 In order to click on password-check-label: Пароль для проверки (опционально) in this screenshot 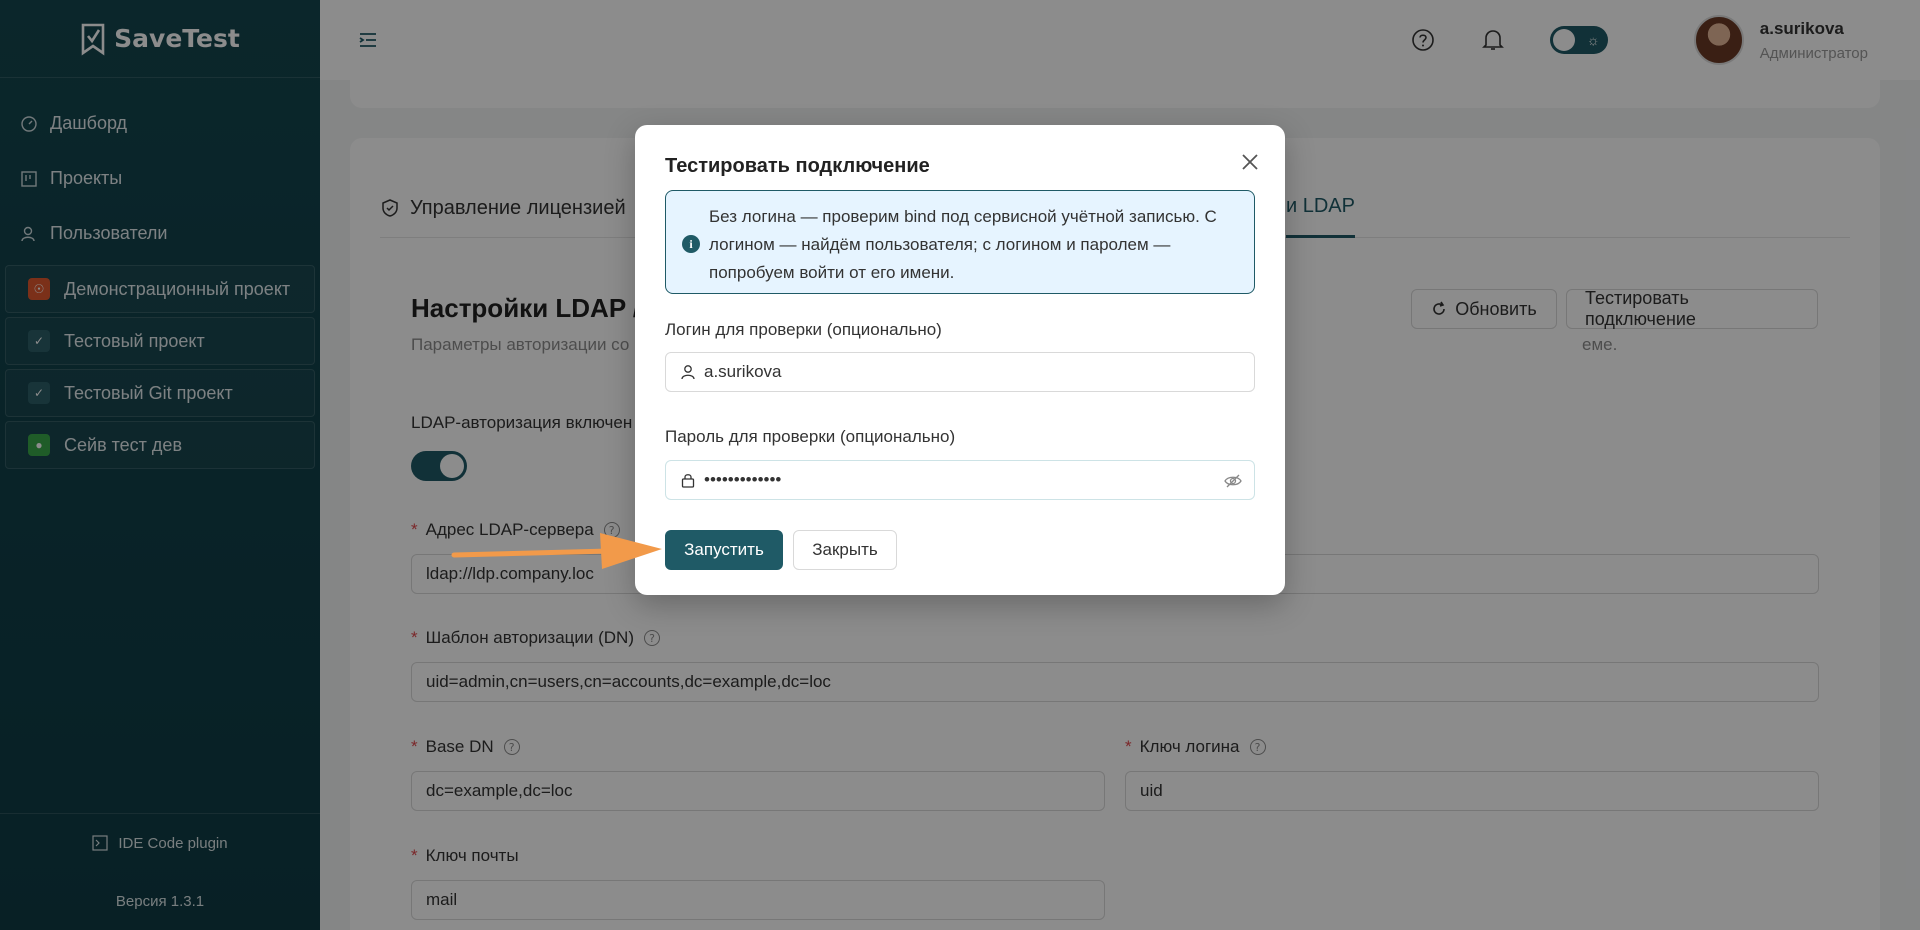, I will do `click(810, 436)`.